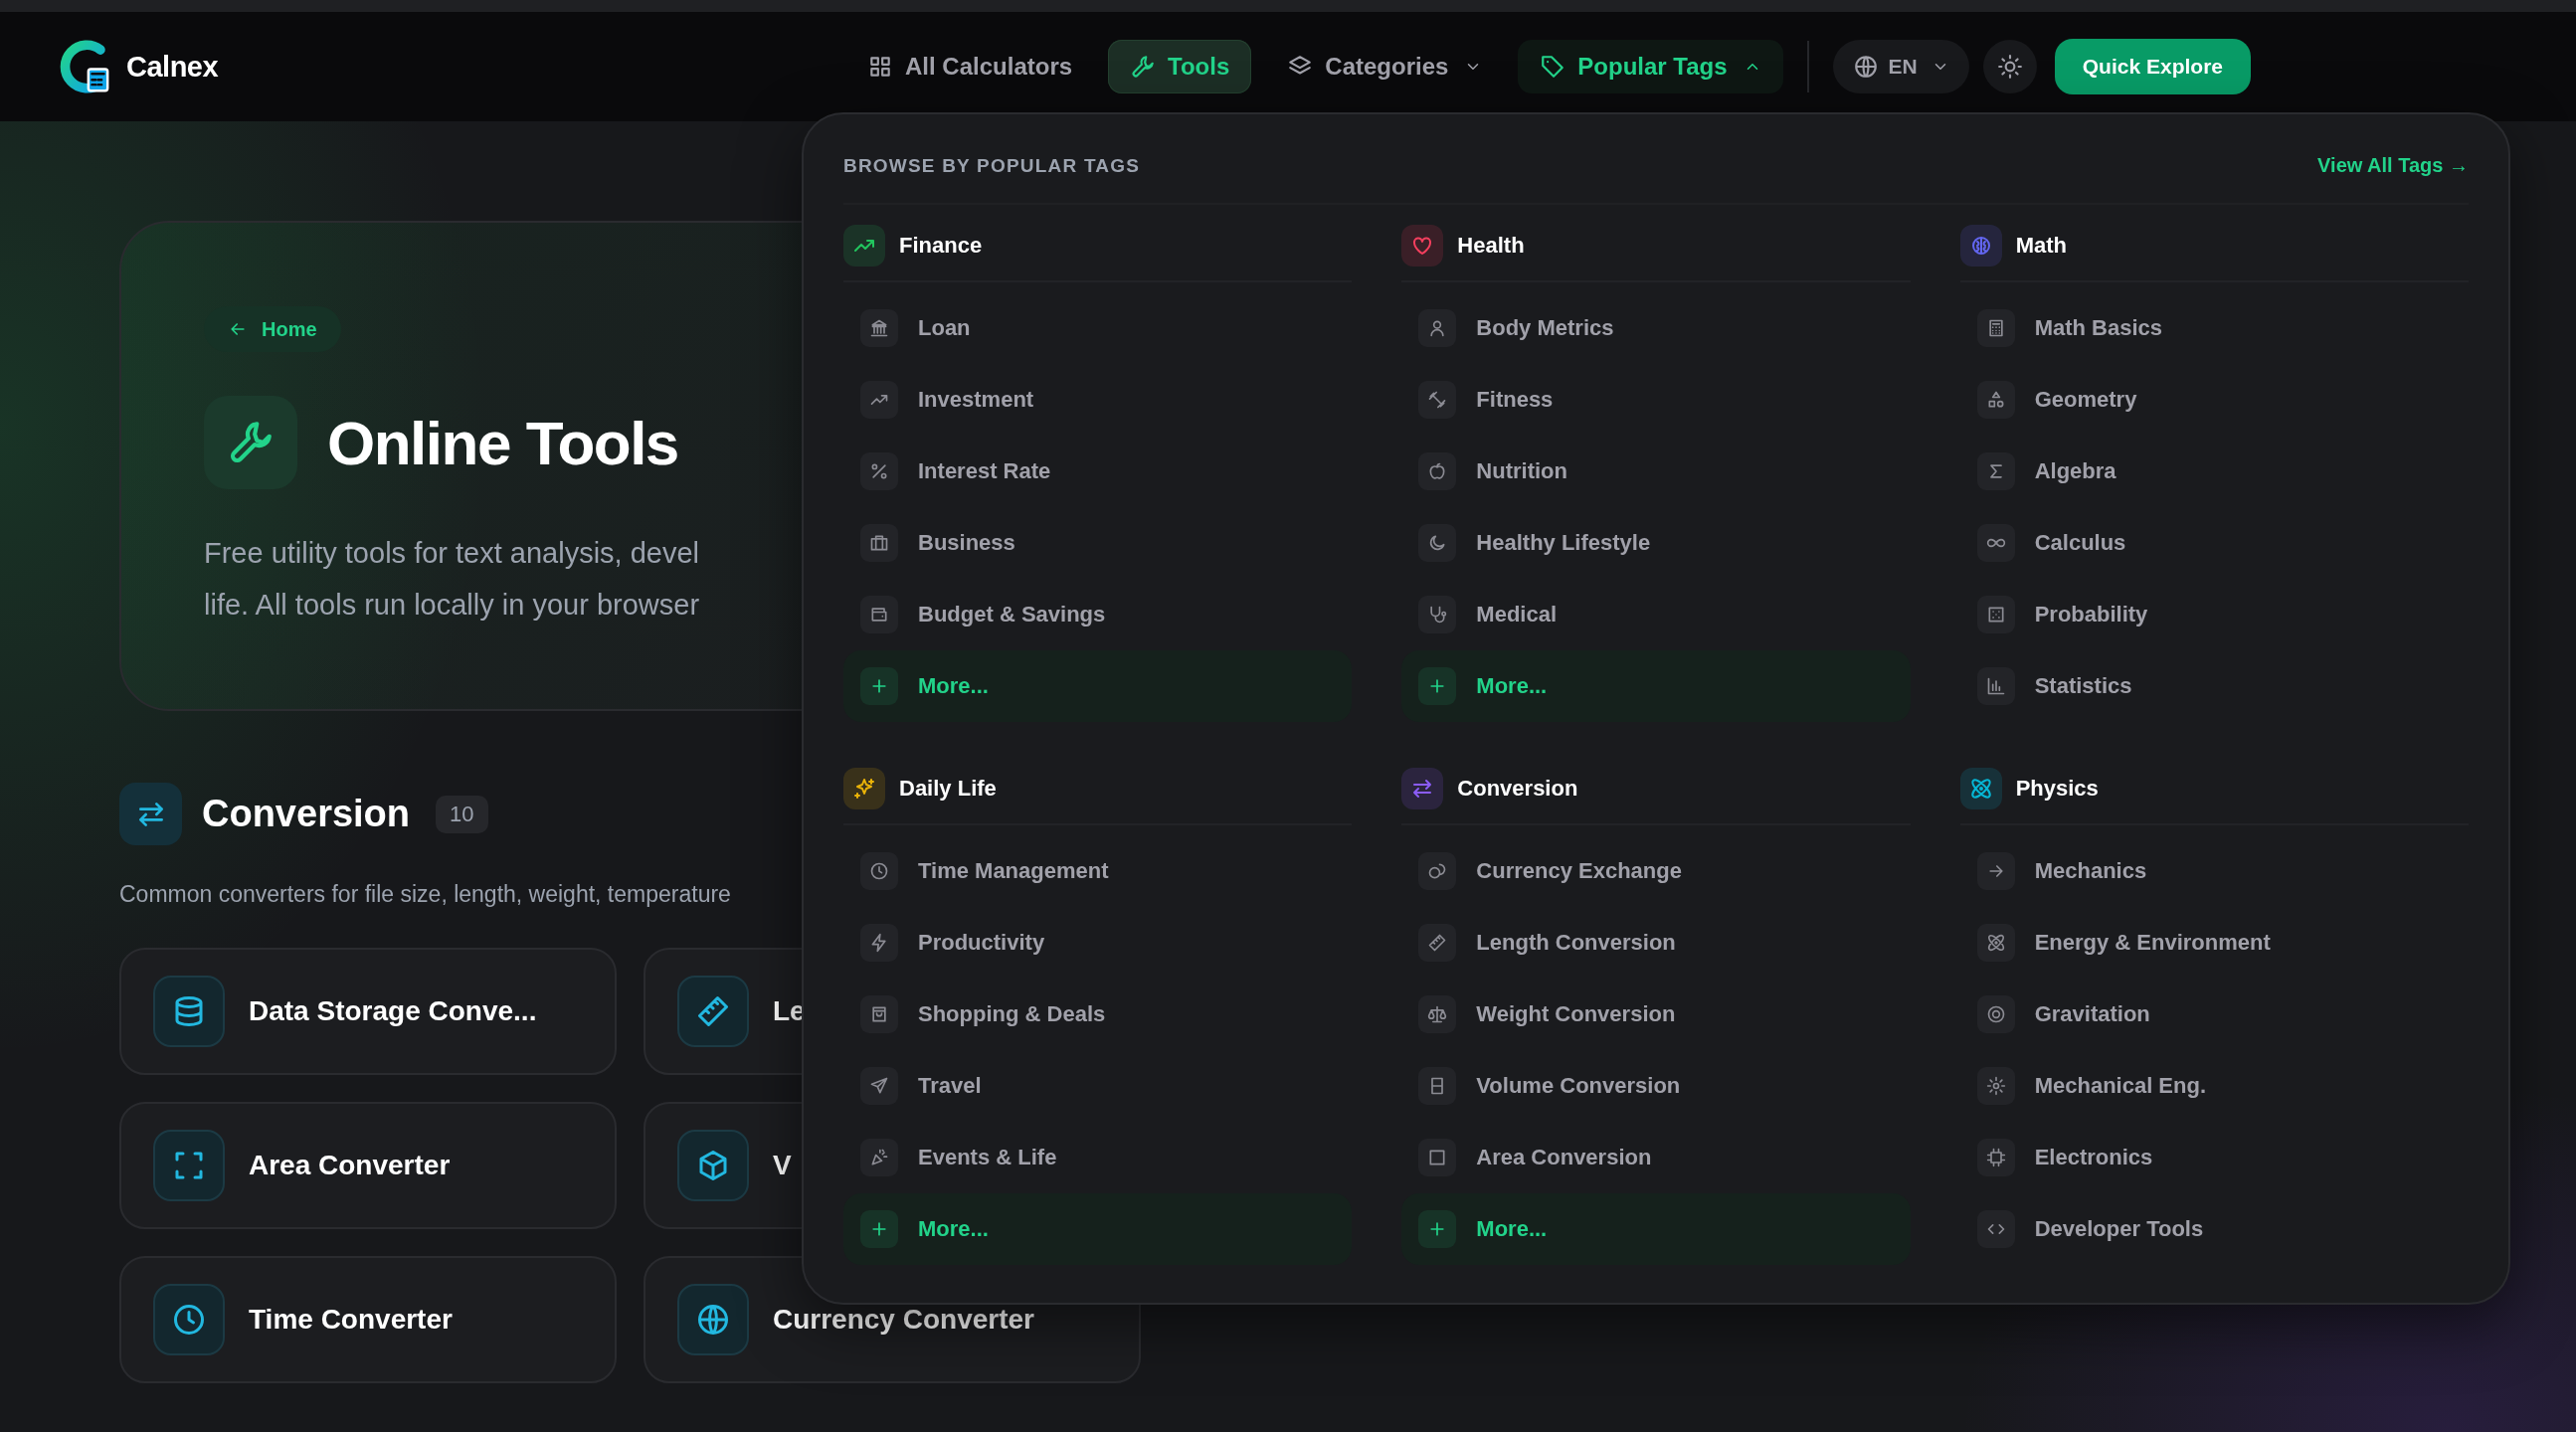  I want to click on nav-link: All Calculators, so click(970, 66).